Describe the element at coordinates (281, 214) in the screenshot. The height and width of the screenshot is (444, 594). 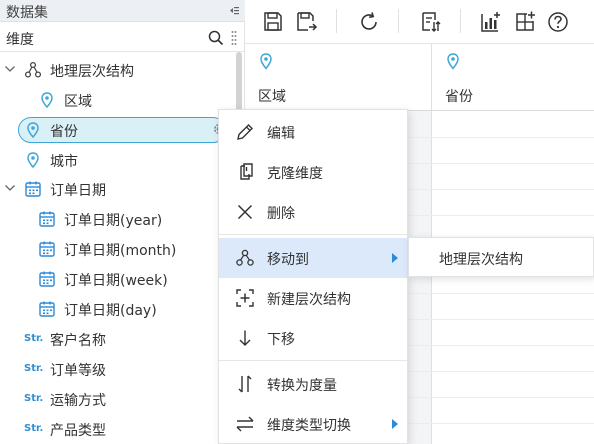
I see `menu-item-label: 删除` at that location.